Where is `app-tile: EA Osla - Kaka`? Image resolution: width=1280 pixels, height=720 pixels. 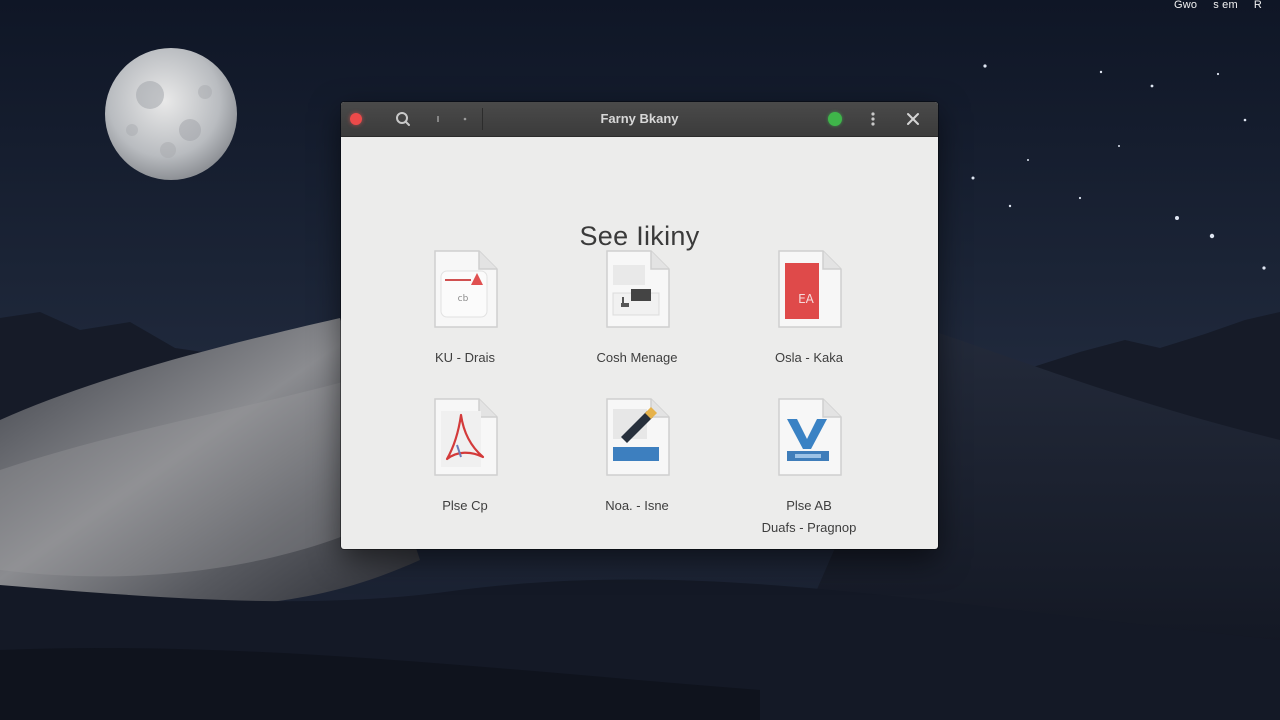 app-tile: EA Osla - Kaka is located at coordinates (809, 308).